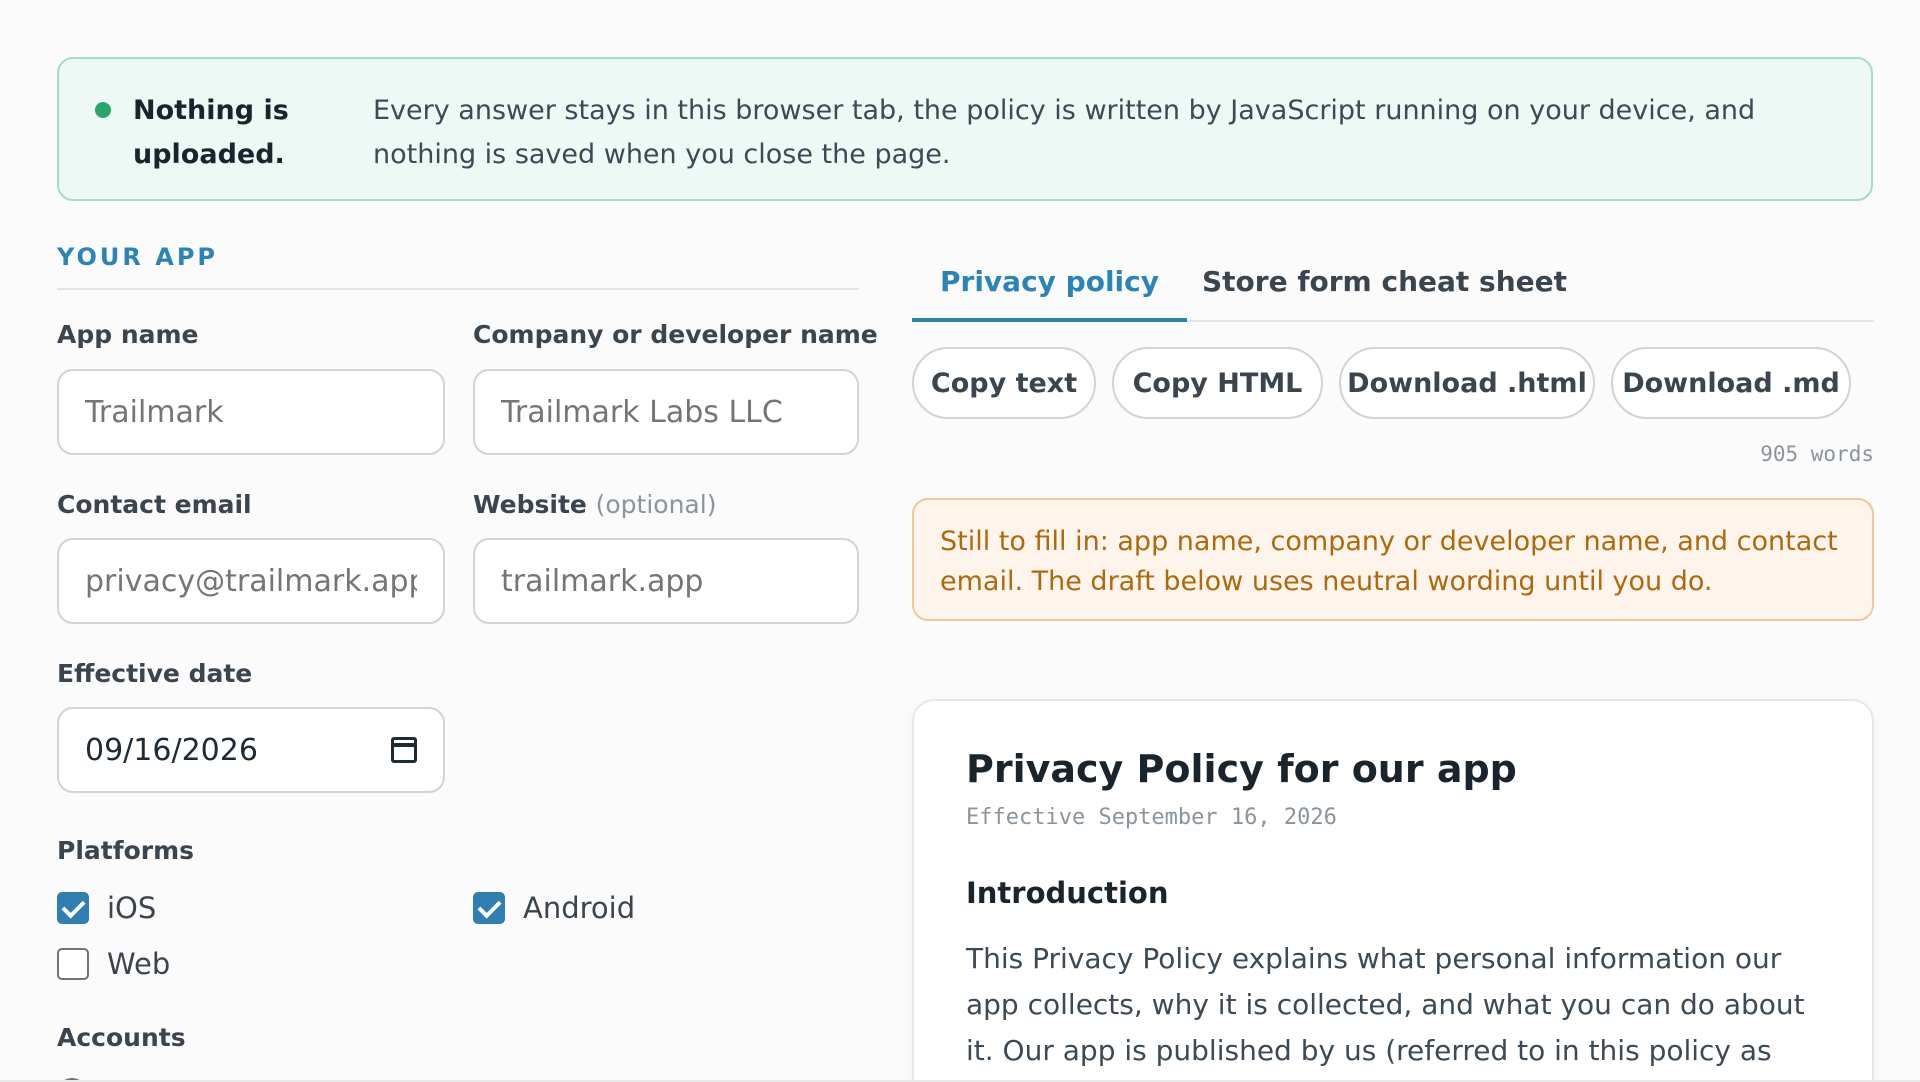 This screenshot has height=1082, width=1920. I want to click on status-dot-icon, so click(103, 110).